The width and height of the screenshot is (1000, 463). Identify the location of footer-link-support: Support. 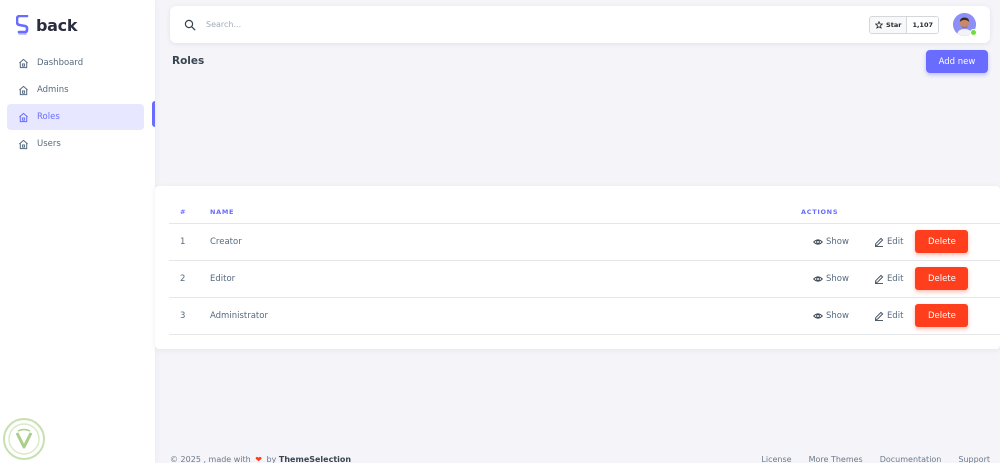
(974, 459).